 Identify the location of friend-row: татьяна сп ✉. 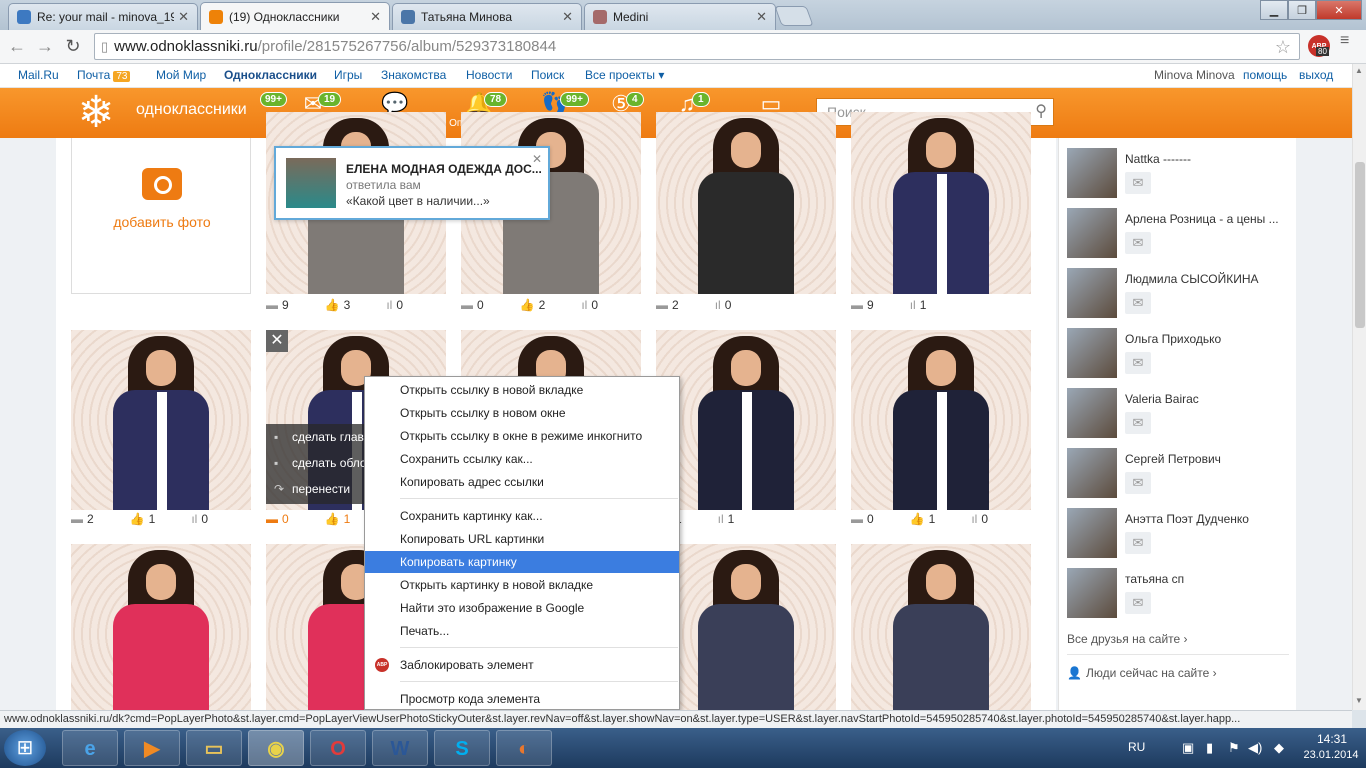
(1182, 598).